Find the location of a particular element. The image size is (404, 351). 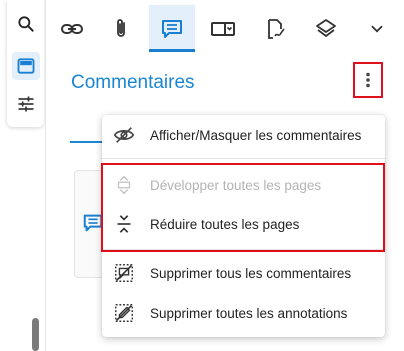

menu-item-delete-annotations: Supprimer toutes les annotations is located at coordinates (243, 313).